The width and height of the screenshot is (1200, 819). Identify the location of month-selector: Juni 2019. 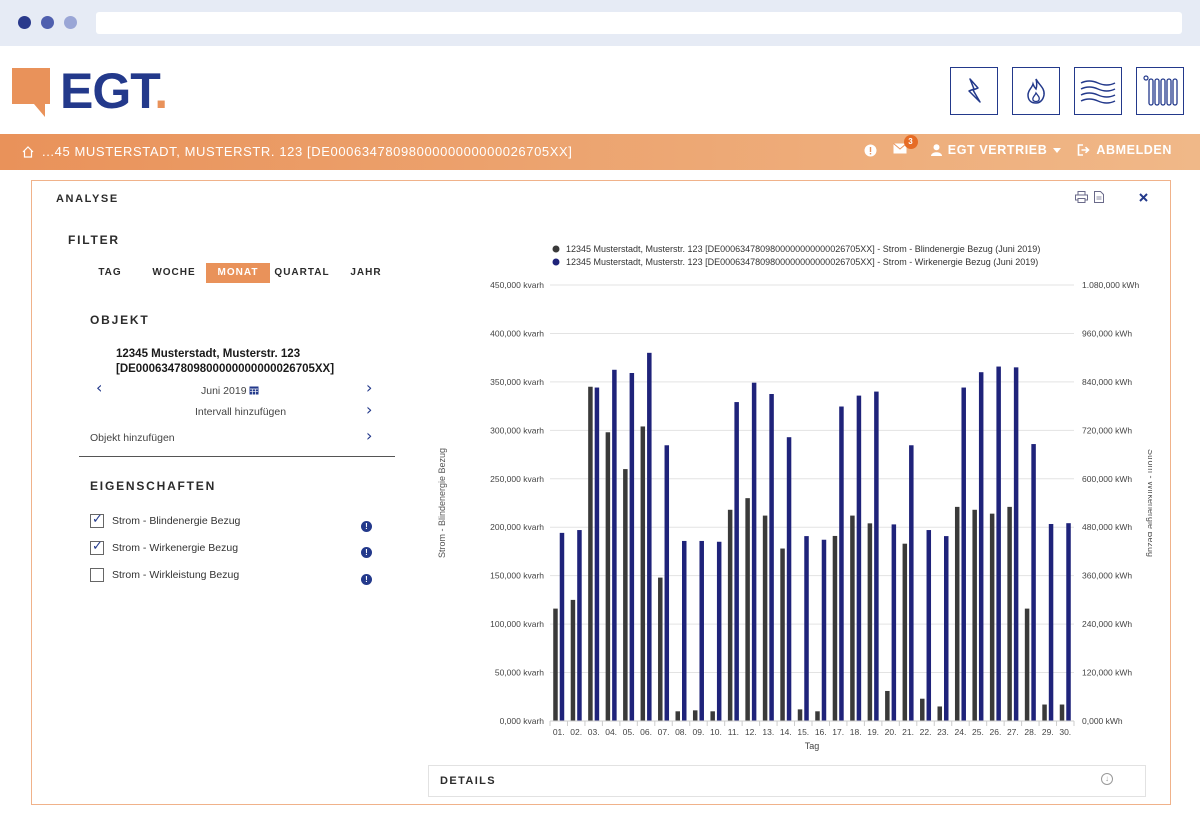
(230, 391).